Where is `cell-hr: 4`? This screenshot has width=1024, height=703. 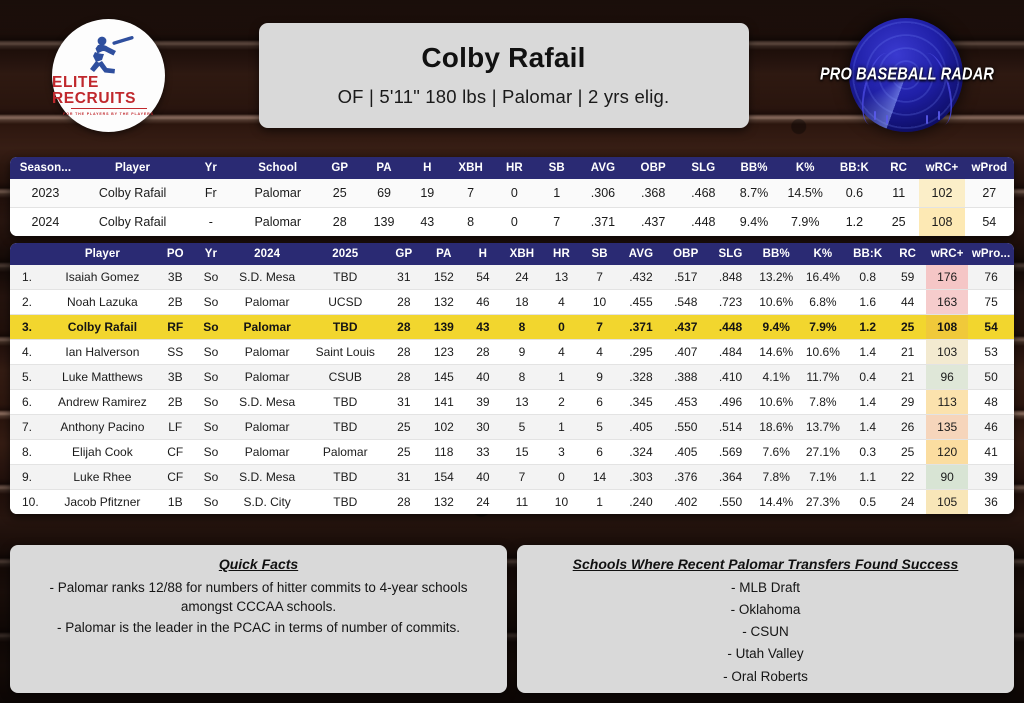 cell-hr: 4 is located at coordinates (561, 302).